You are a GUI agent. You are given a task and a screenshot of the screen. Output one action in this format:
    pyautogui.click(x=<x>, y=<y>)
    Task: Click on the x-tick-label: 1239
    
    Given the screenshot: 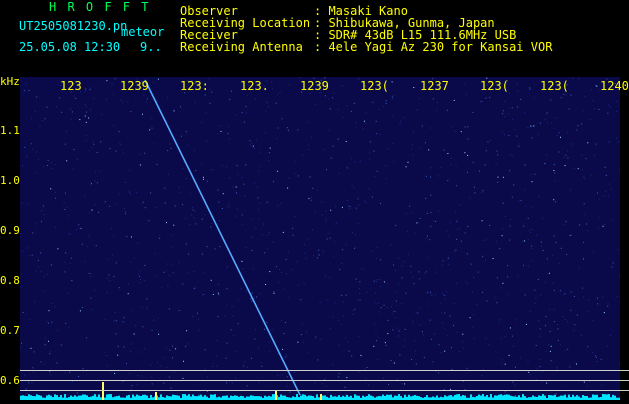 What is the action you would take?
    pyautogui.click(x=314, y=86)
    